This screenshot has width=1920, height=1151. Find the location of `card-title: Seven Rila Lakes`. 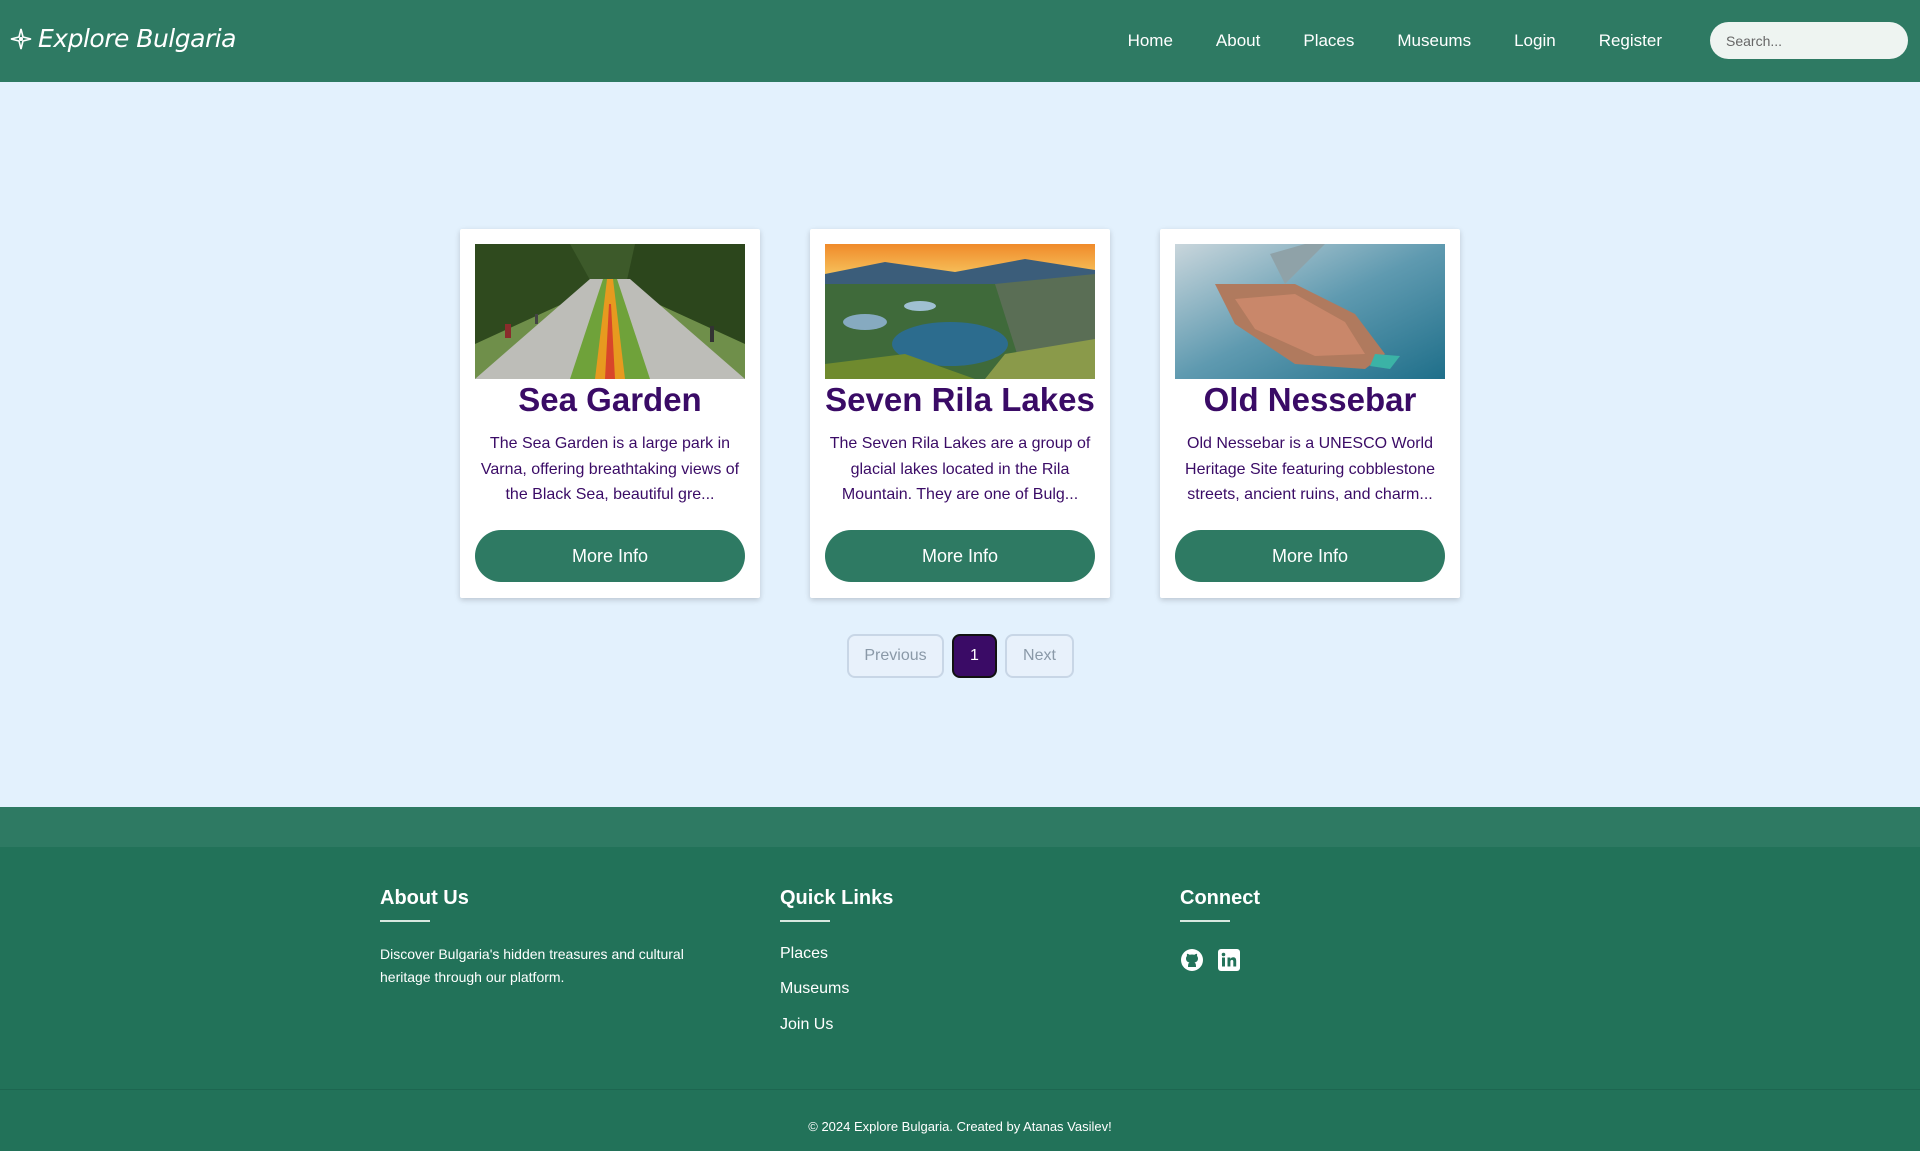

card-title: Seven Rila Lakes is located at coordinates (960, 399).